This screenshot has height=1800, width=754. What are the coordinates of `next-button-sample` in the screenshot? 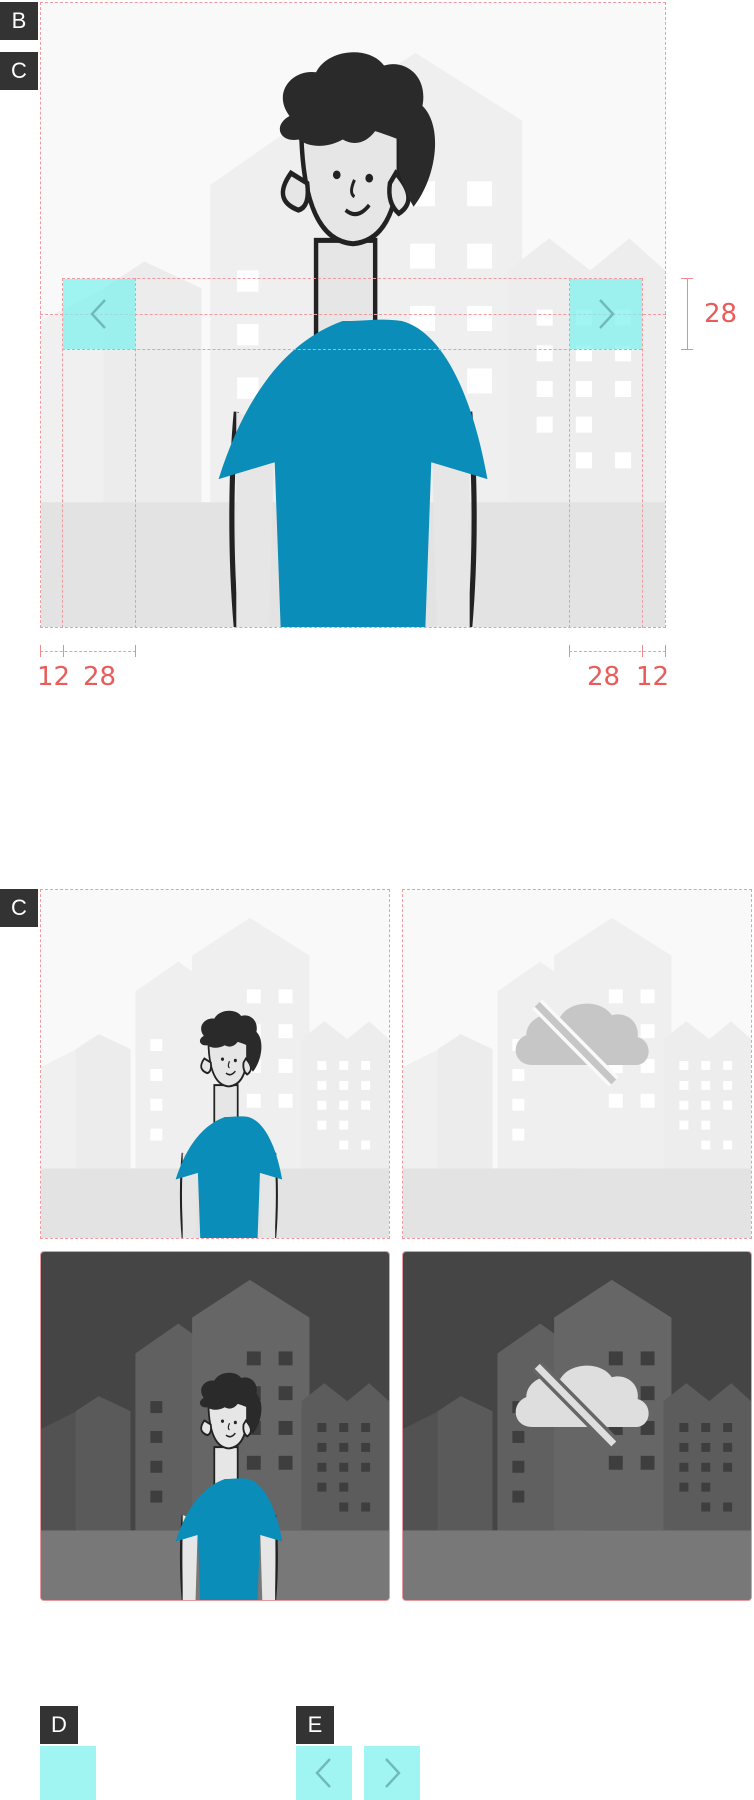 It's located at (392, 1773).